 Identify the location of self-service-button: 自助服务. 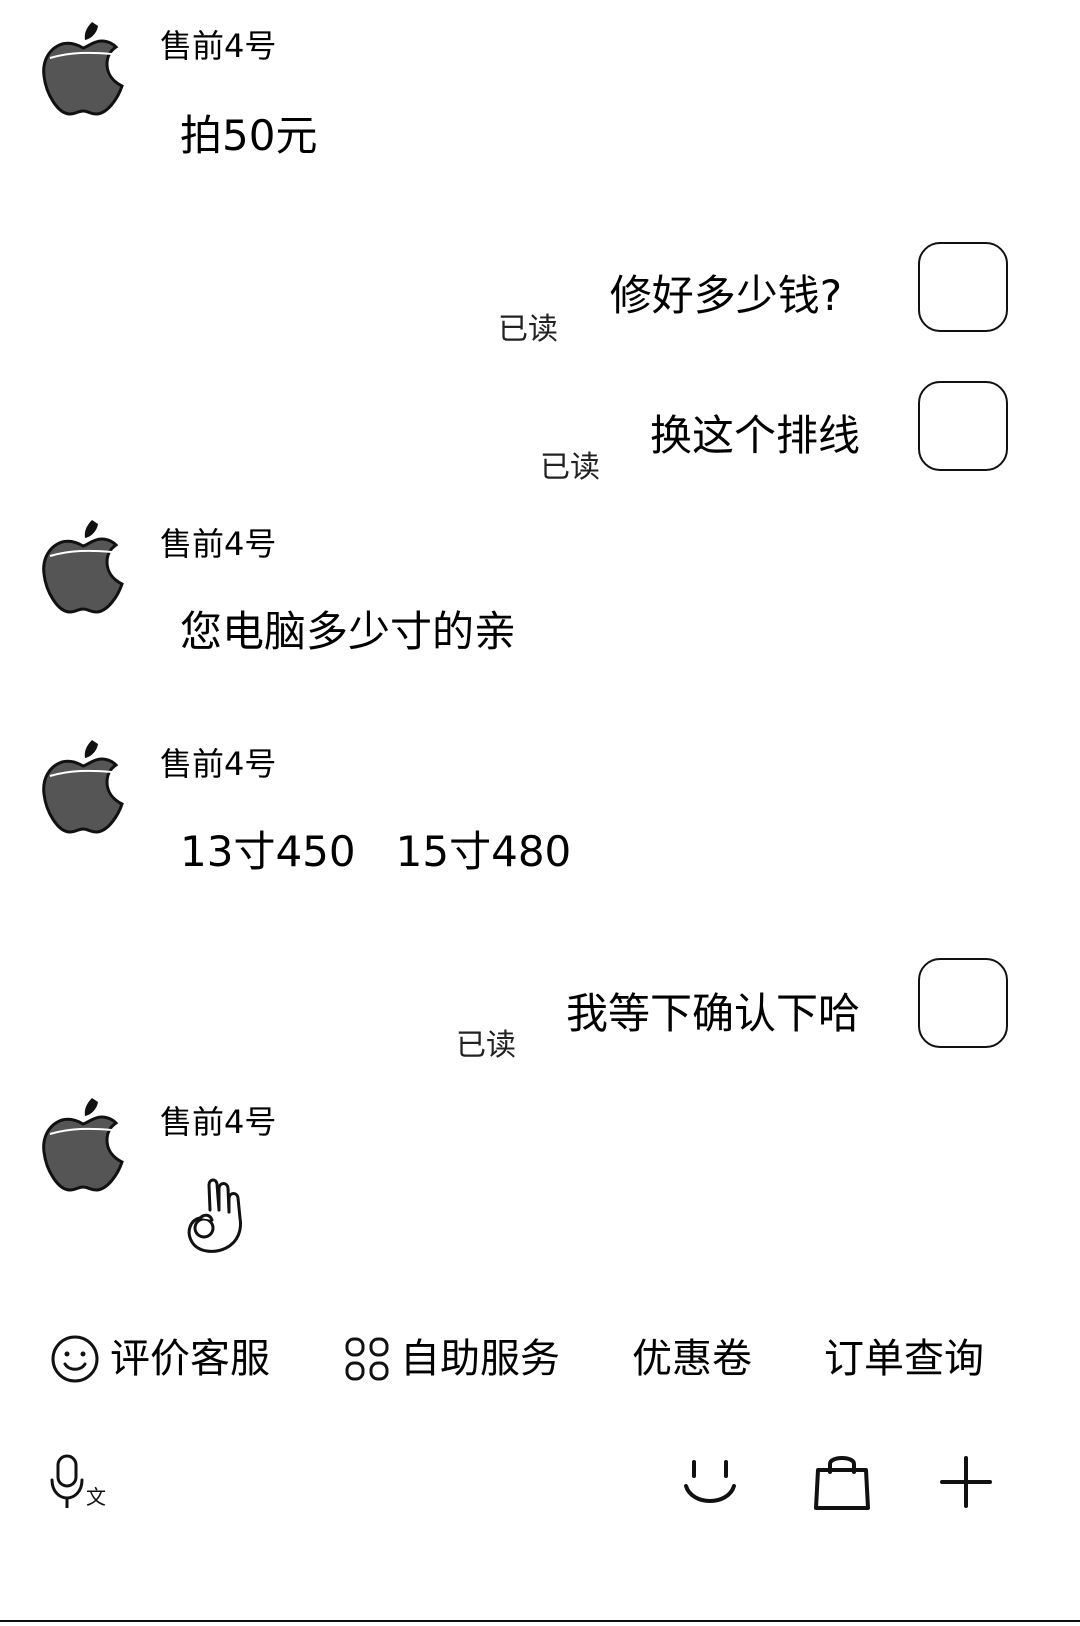
(452, 1359).